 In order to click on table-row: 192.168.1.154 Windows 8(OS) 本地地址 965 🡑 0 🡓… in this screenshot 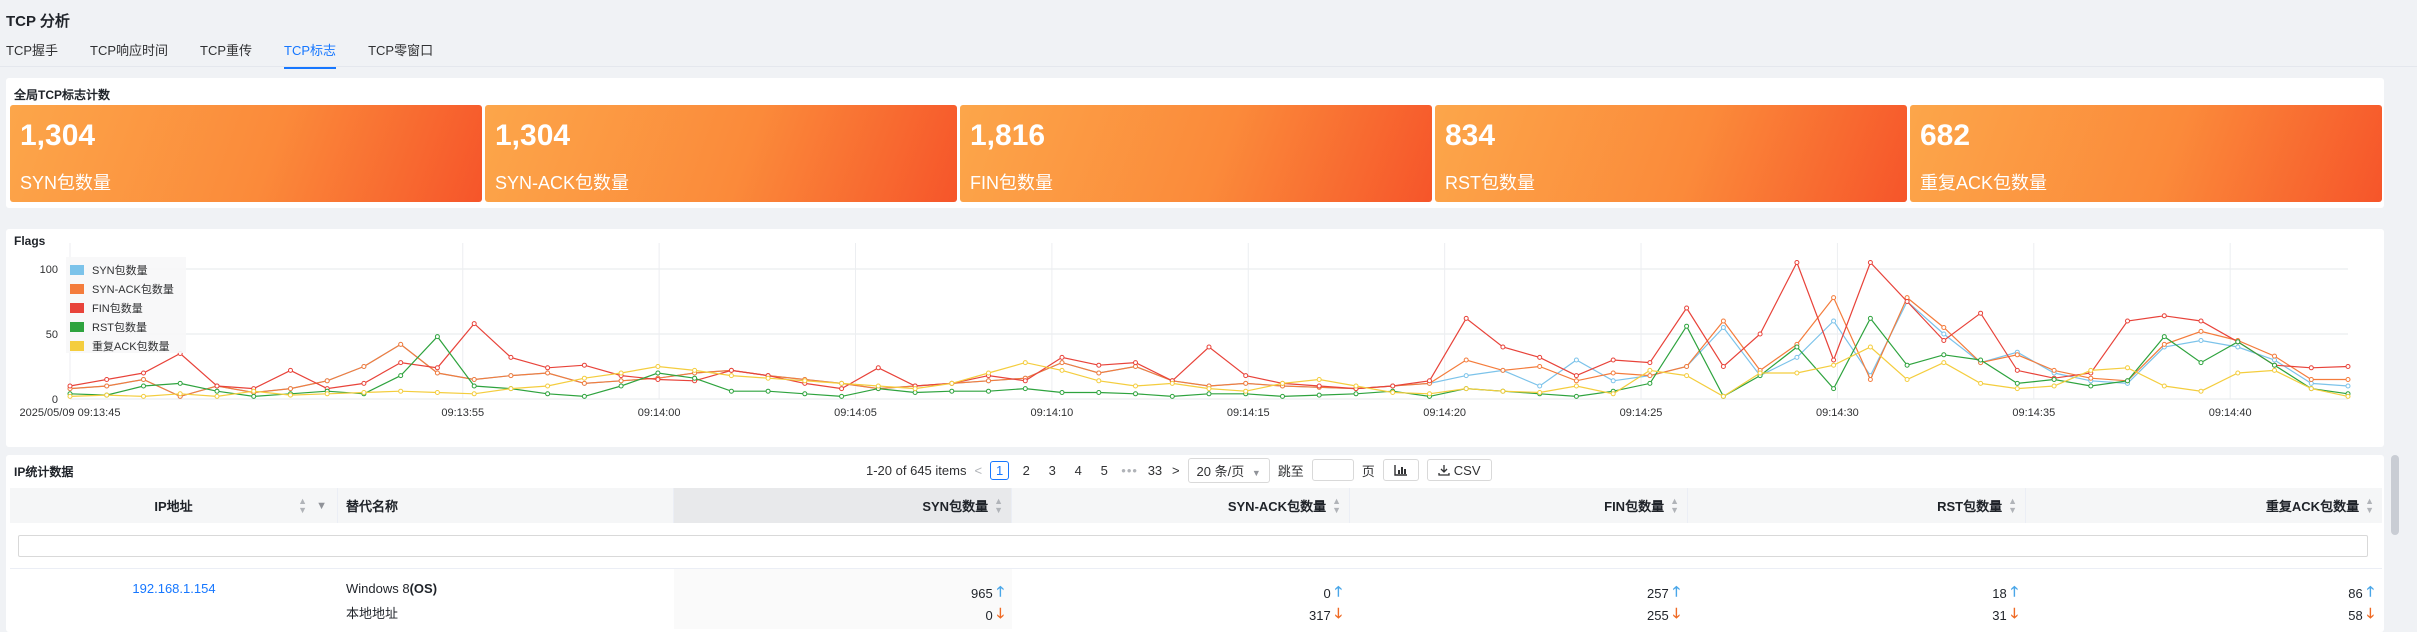, I will do `click(1196, 598)`.